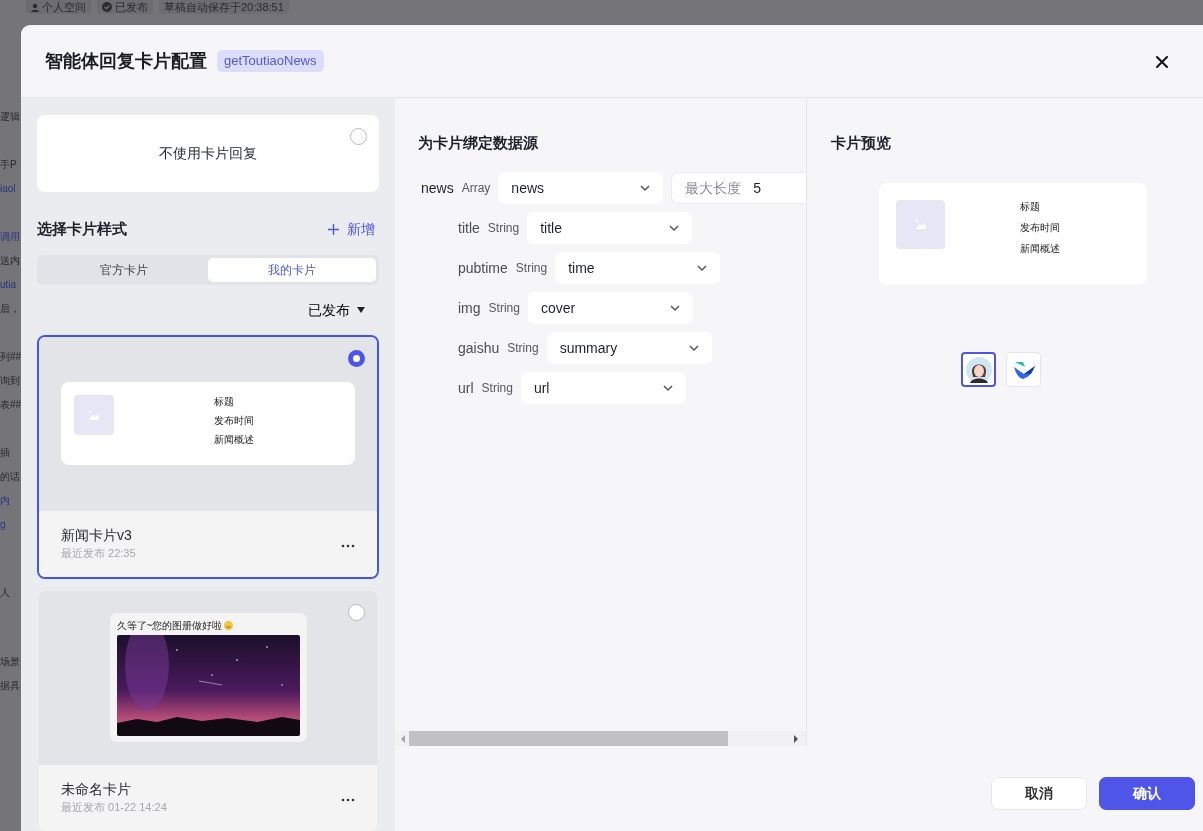  Describe the element at coordinates (224, 7) in the screenshot. I see `autosave-status: 草稿自动保存于20:38:51` at that location.